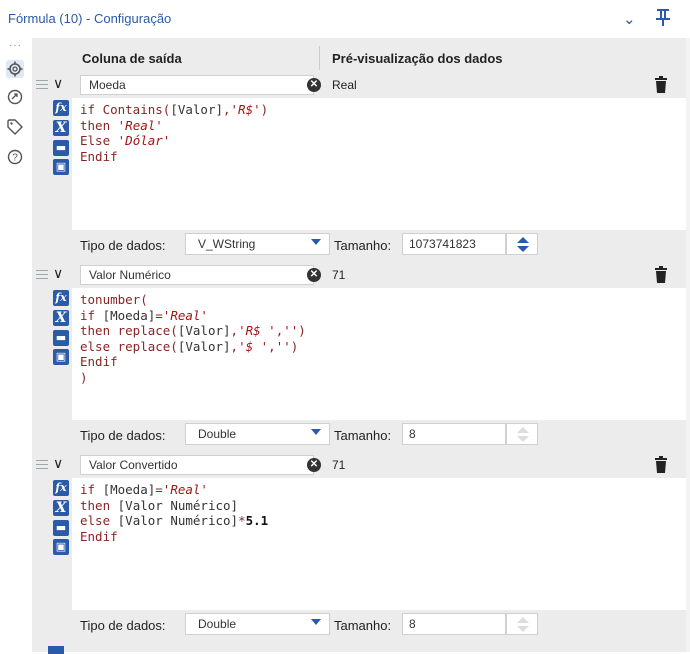 This screenshot has width=690, height=654. I want to click on output-column-input: Moeda, so click(197, 85).